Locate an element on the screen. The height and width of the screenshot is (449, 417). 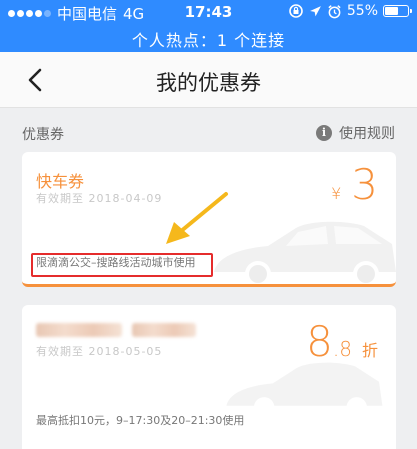
status-icons: 55% is located at coordinates (350, 11).